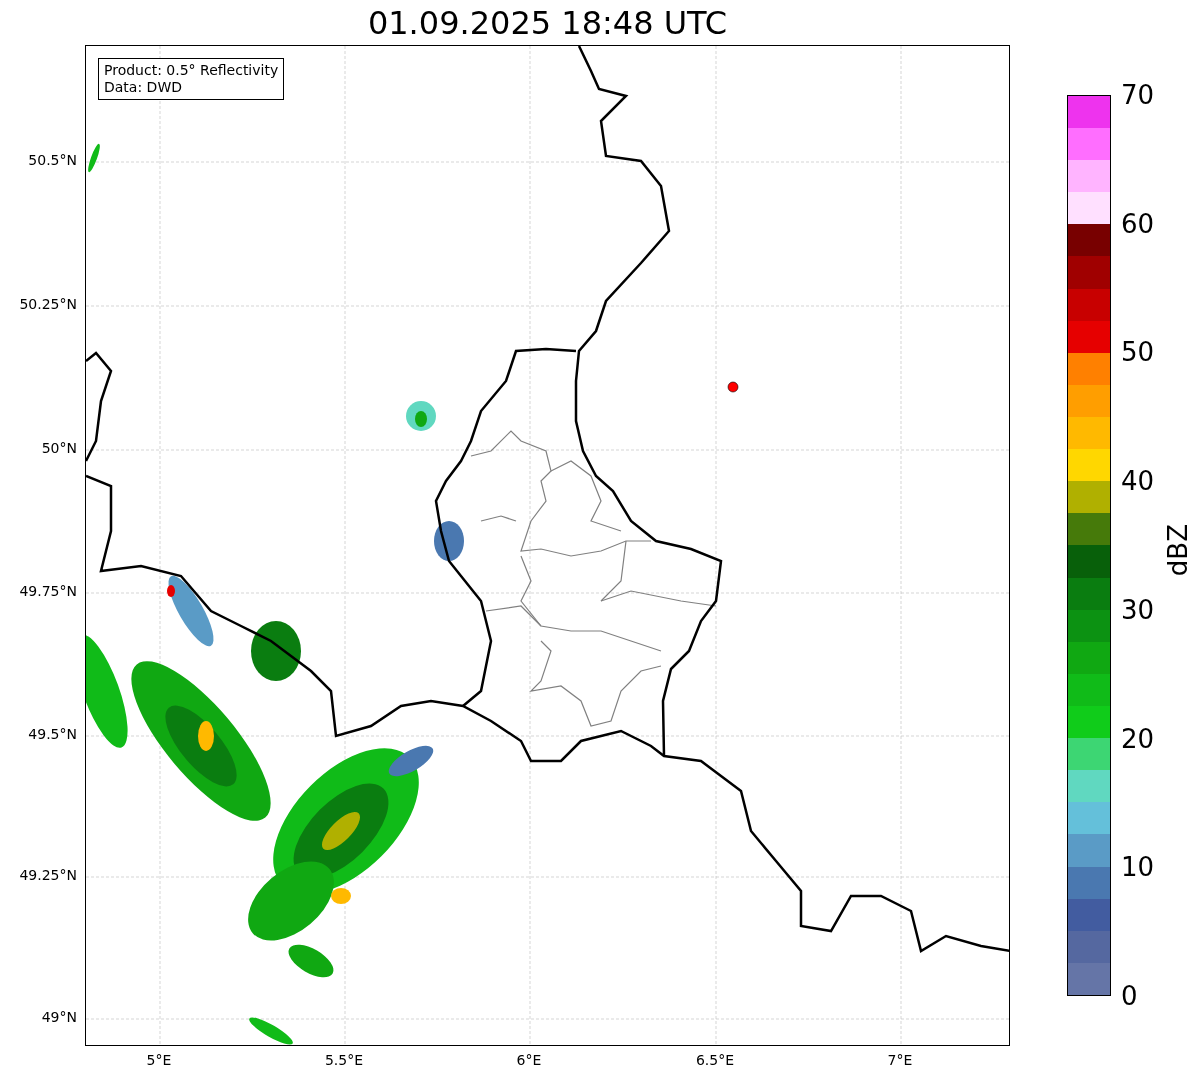  Describe the element at coordinates (191, 70) in the screenshot. I see `legend-text: Product: 0.5° Reflectivity` at that location.